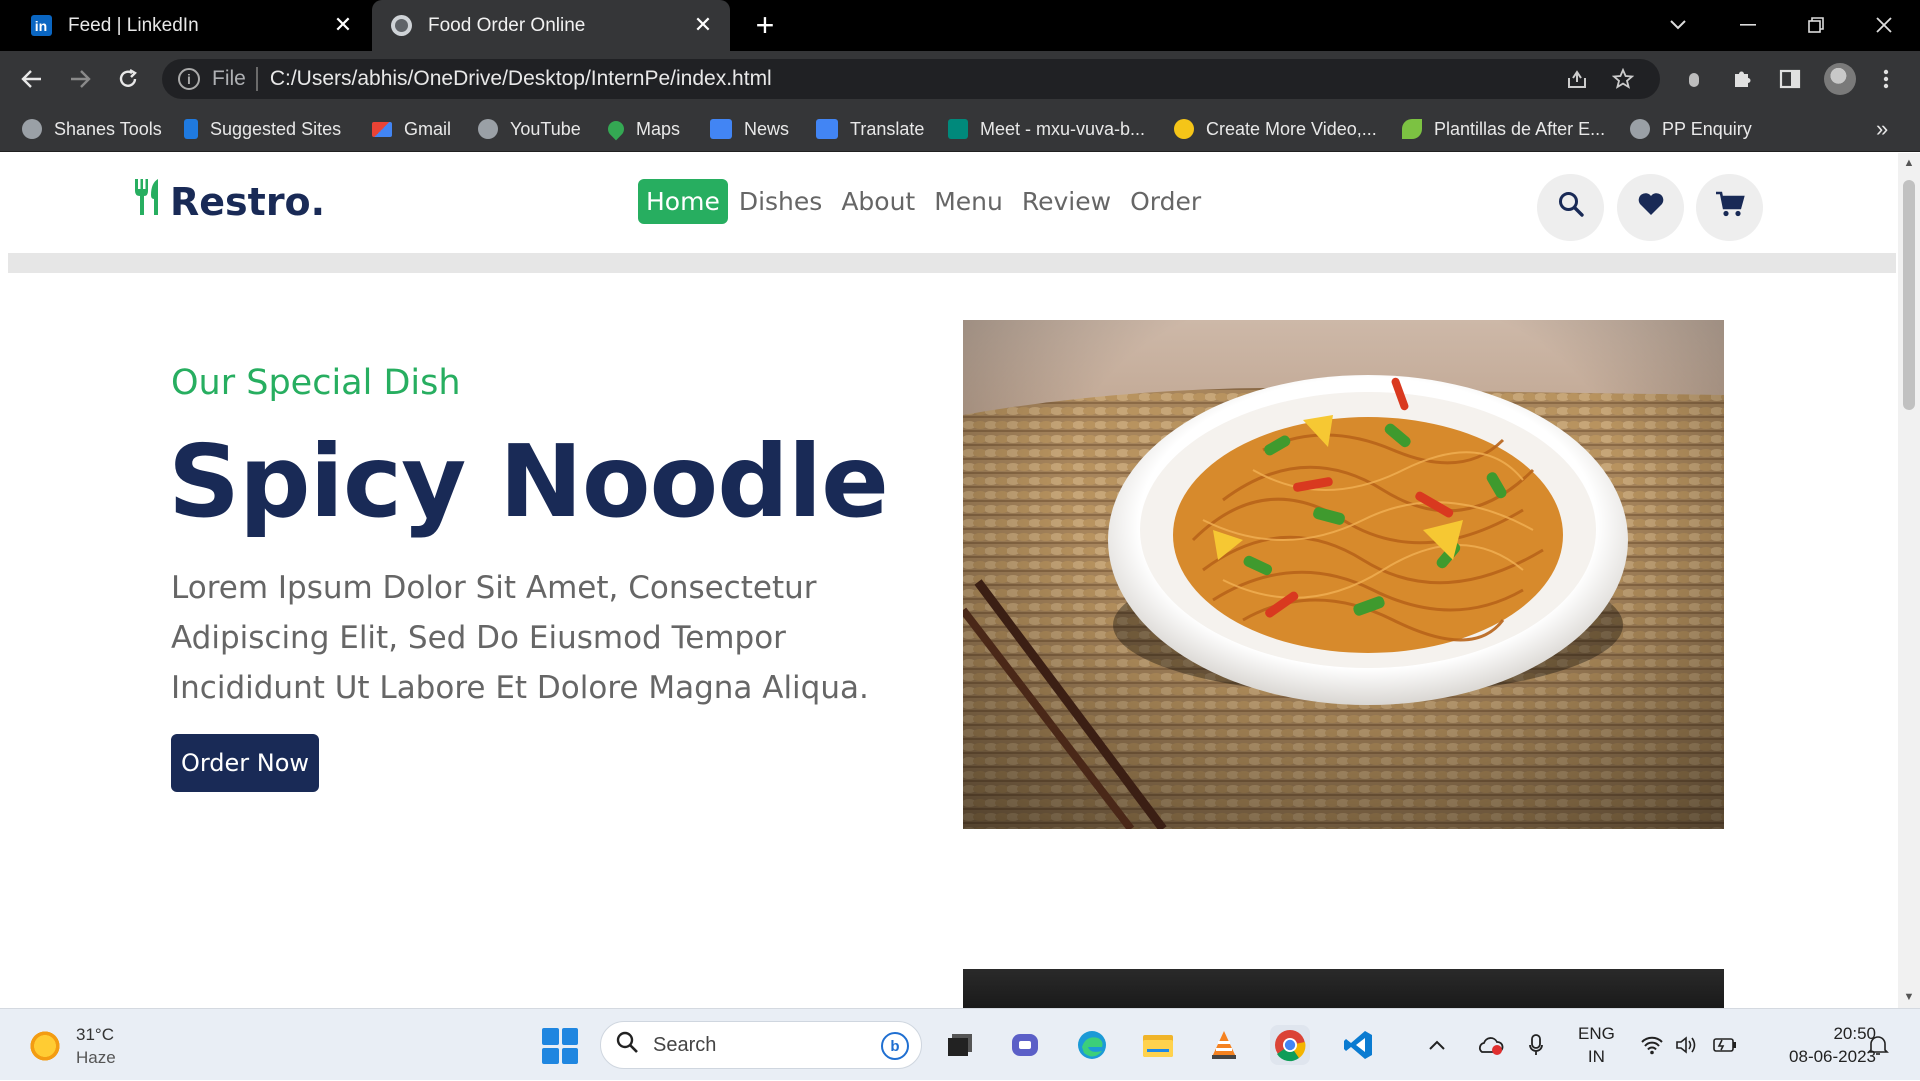 The width and height of the screenshot is (1920, 1081). I want to click on notifications-icon, so click(1878, 1045).